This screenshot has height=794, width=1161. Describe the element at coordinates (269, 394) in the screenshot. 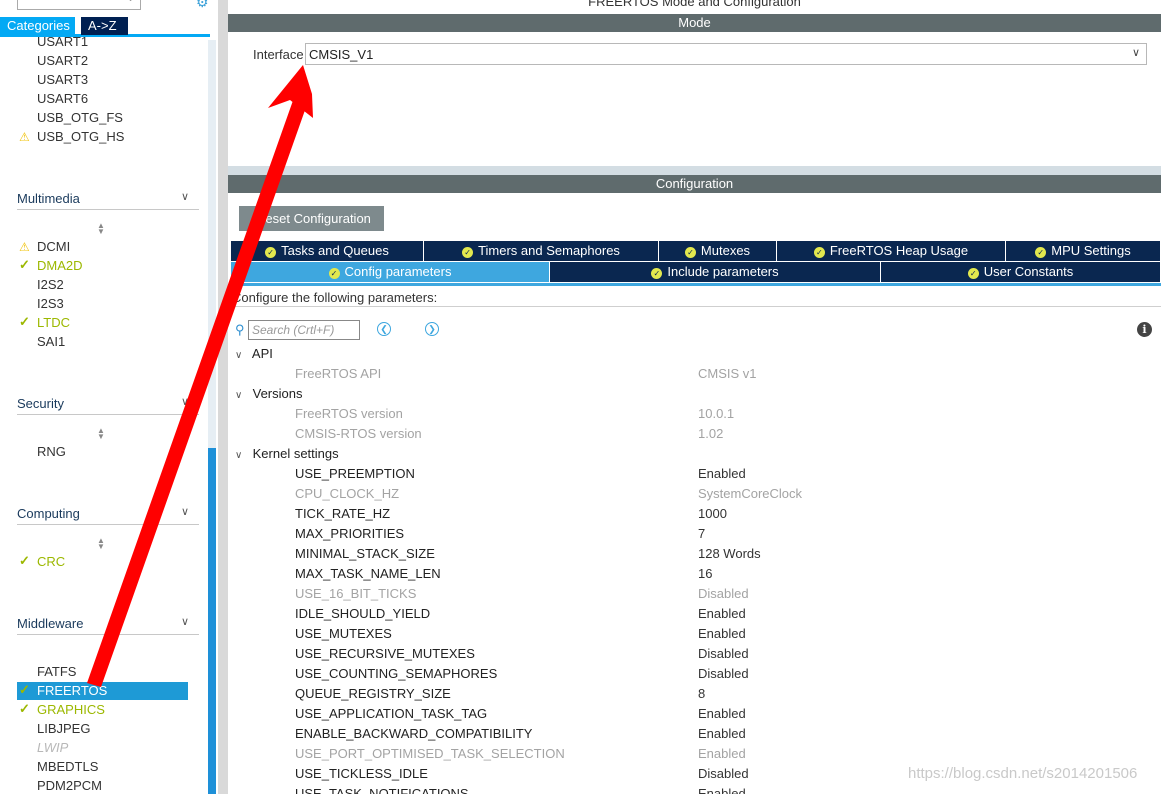

I see `group-versions: ∨ Versions` at that location.